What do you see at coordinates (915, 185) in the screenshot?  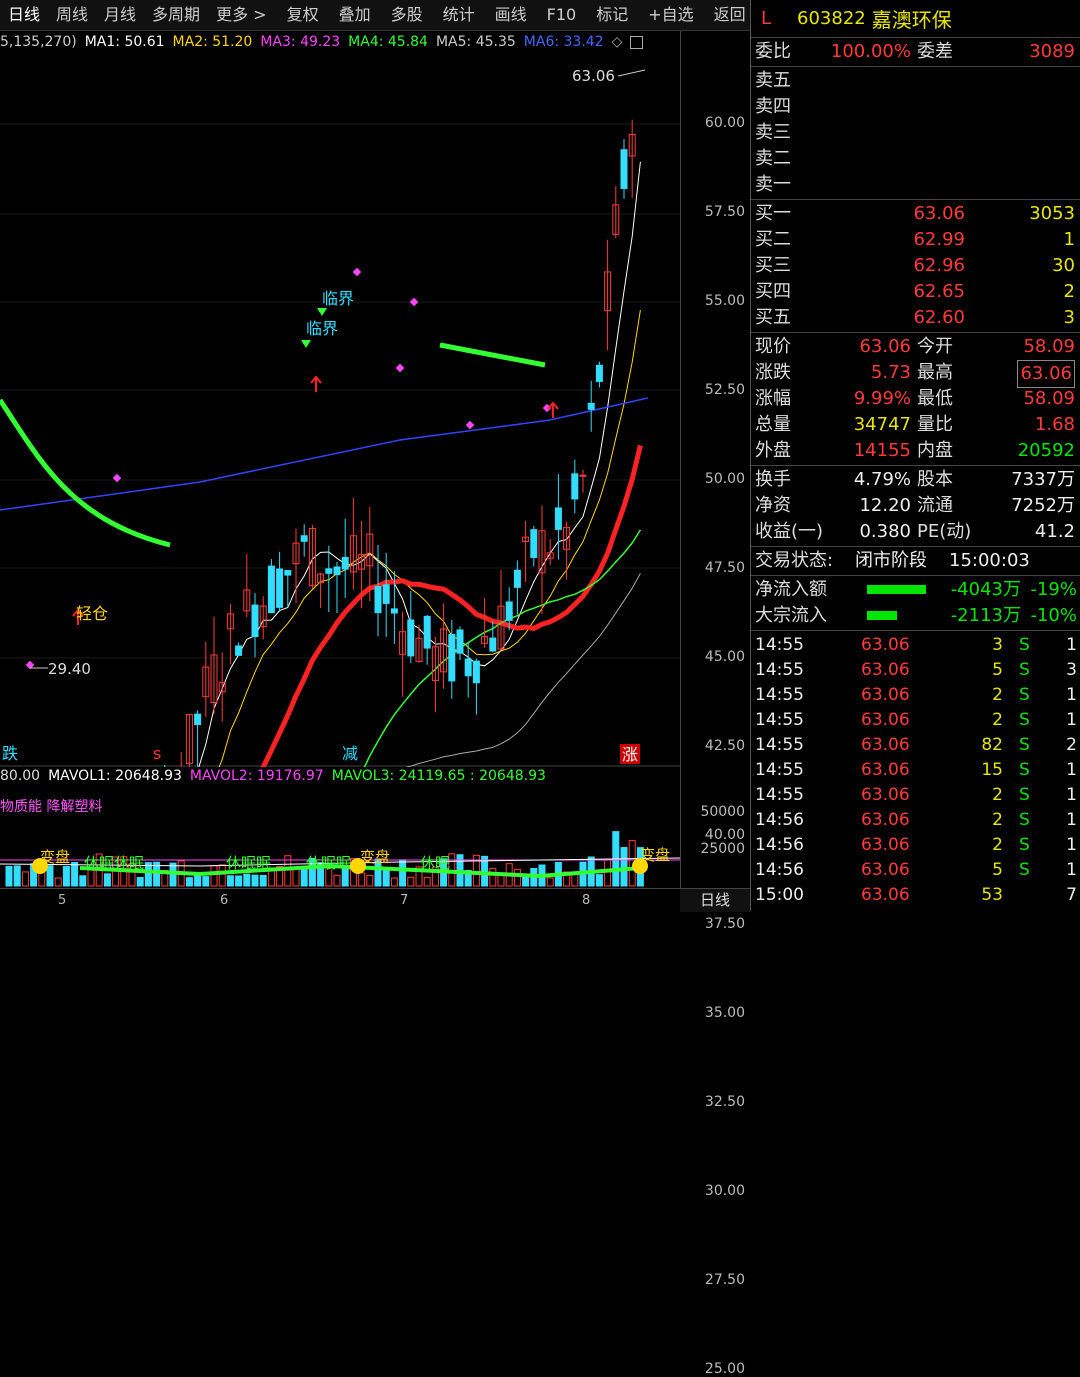 I see `ask-row: 卖一` at bounding box center [915, 185].